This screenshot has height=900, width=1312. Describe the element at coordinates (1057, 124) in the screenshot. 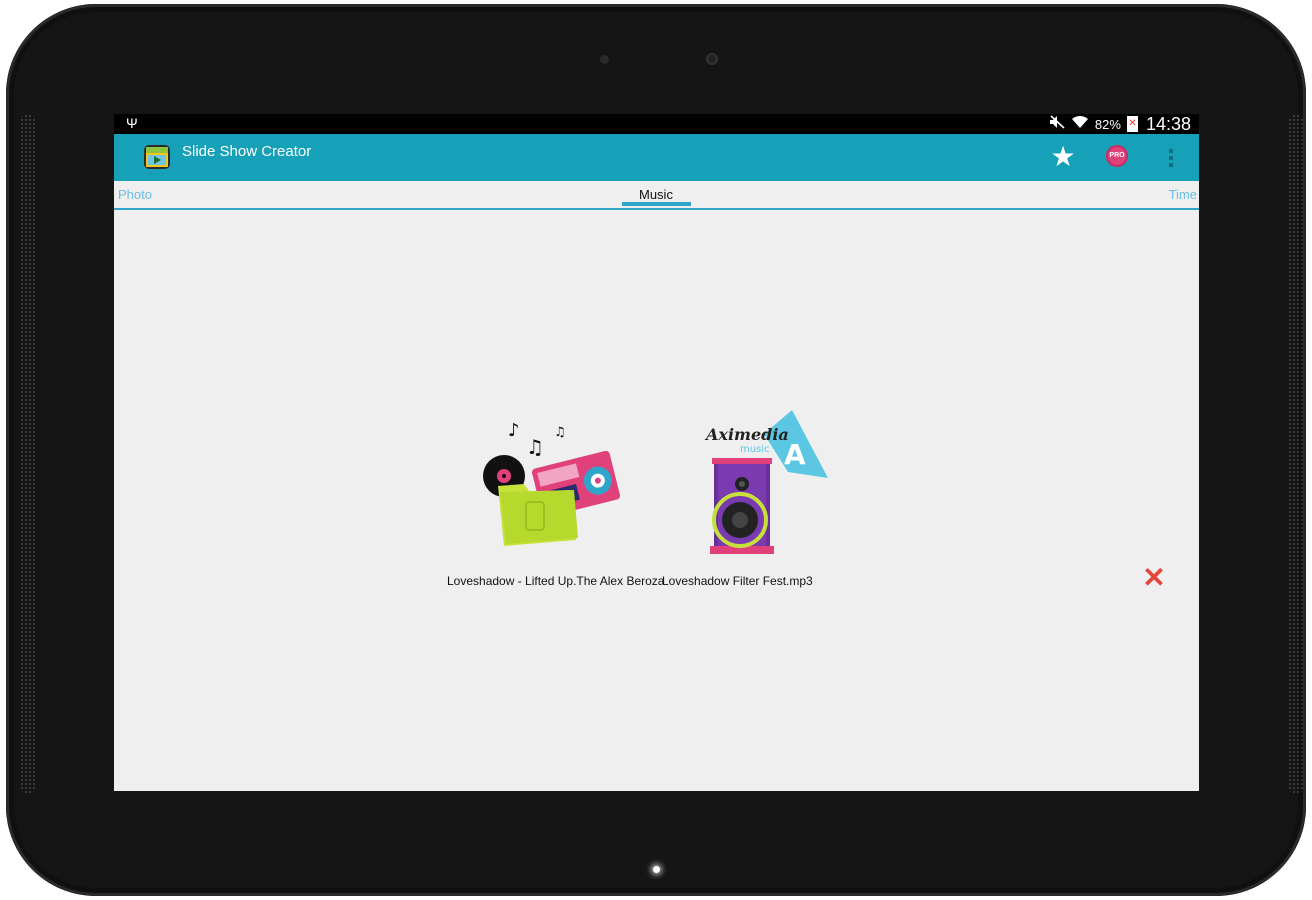

I see `mute-icon` at that location.